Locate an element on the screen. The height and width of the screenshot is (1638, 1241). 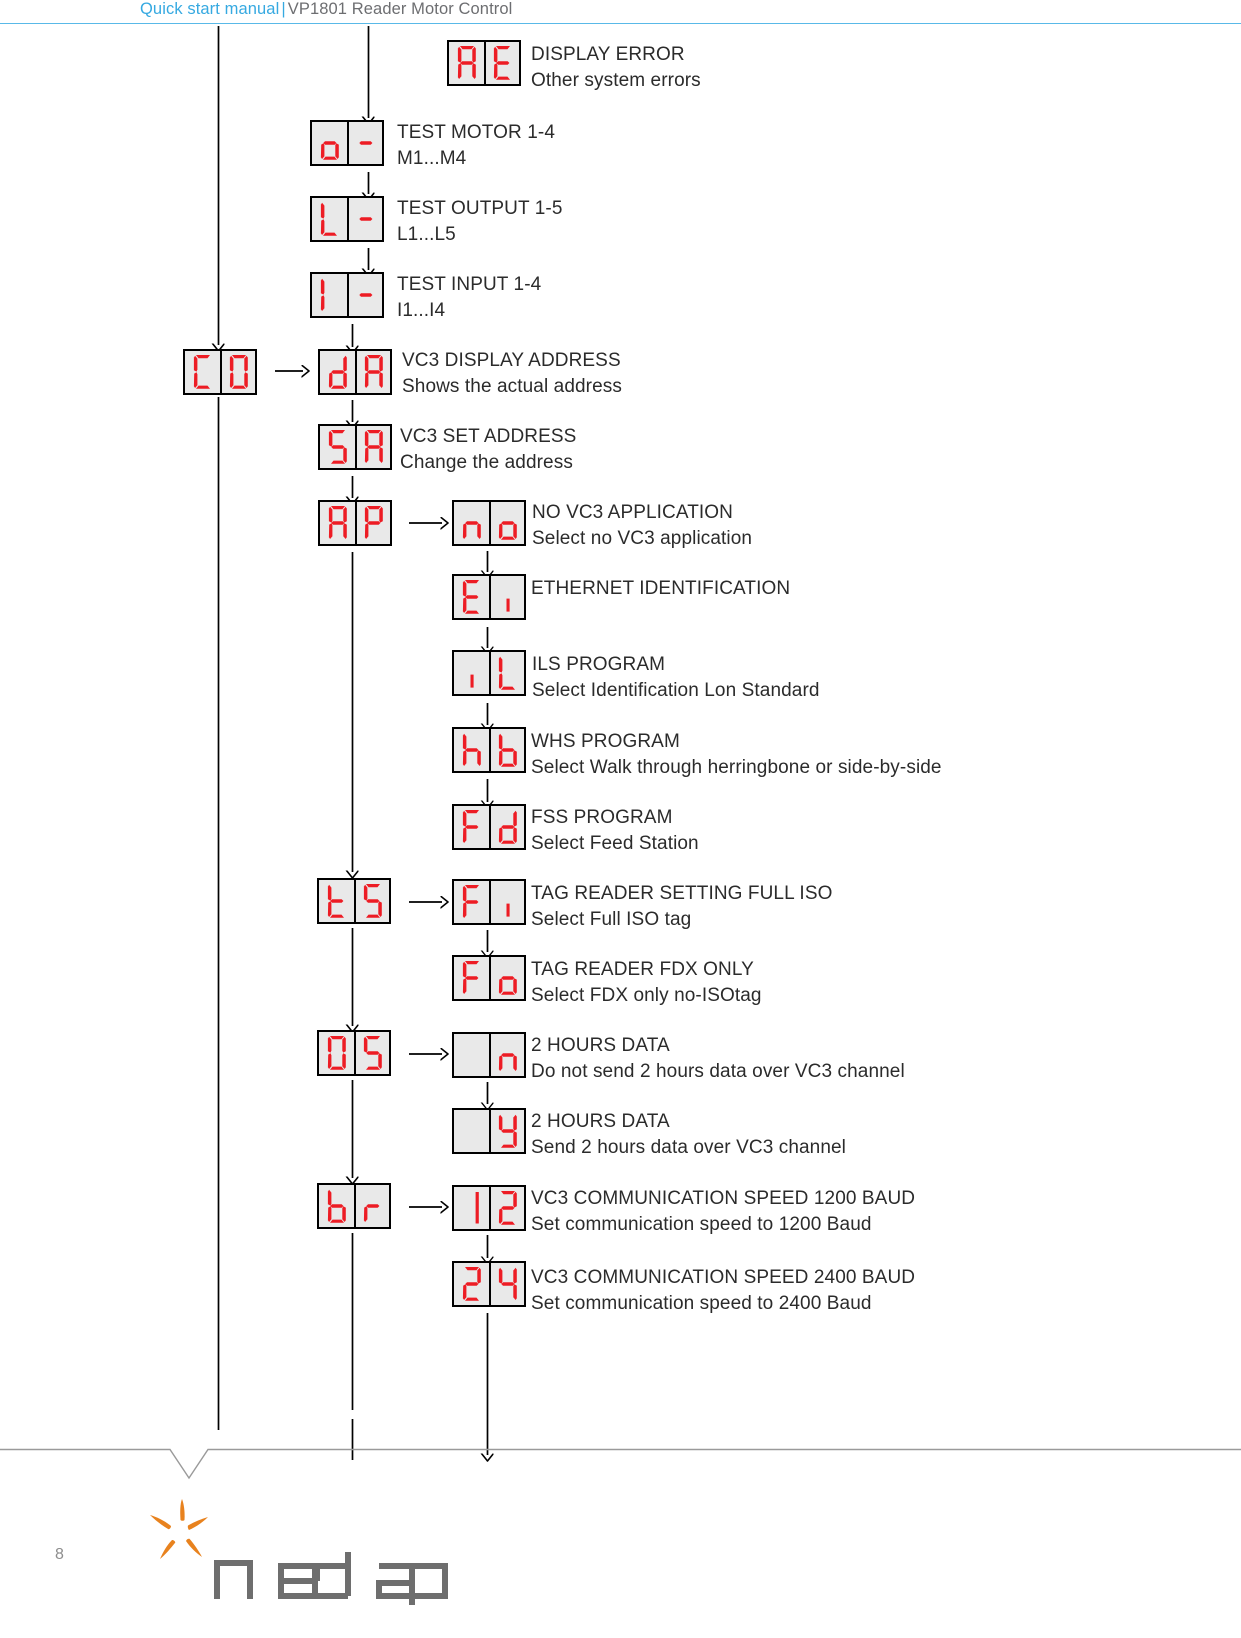
display-box-br is located at coordinates (354, 1206).